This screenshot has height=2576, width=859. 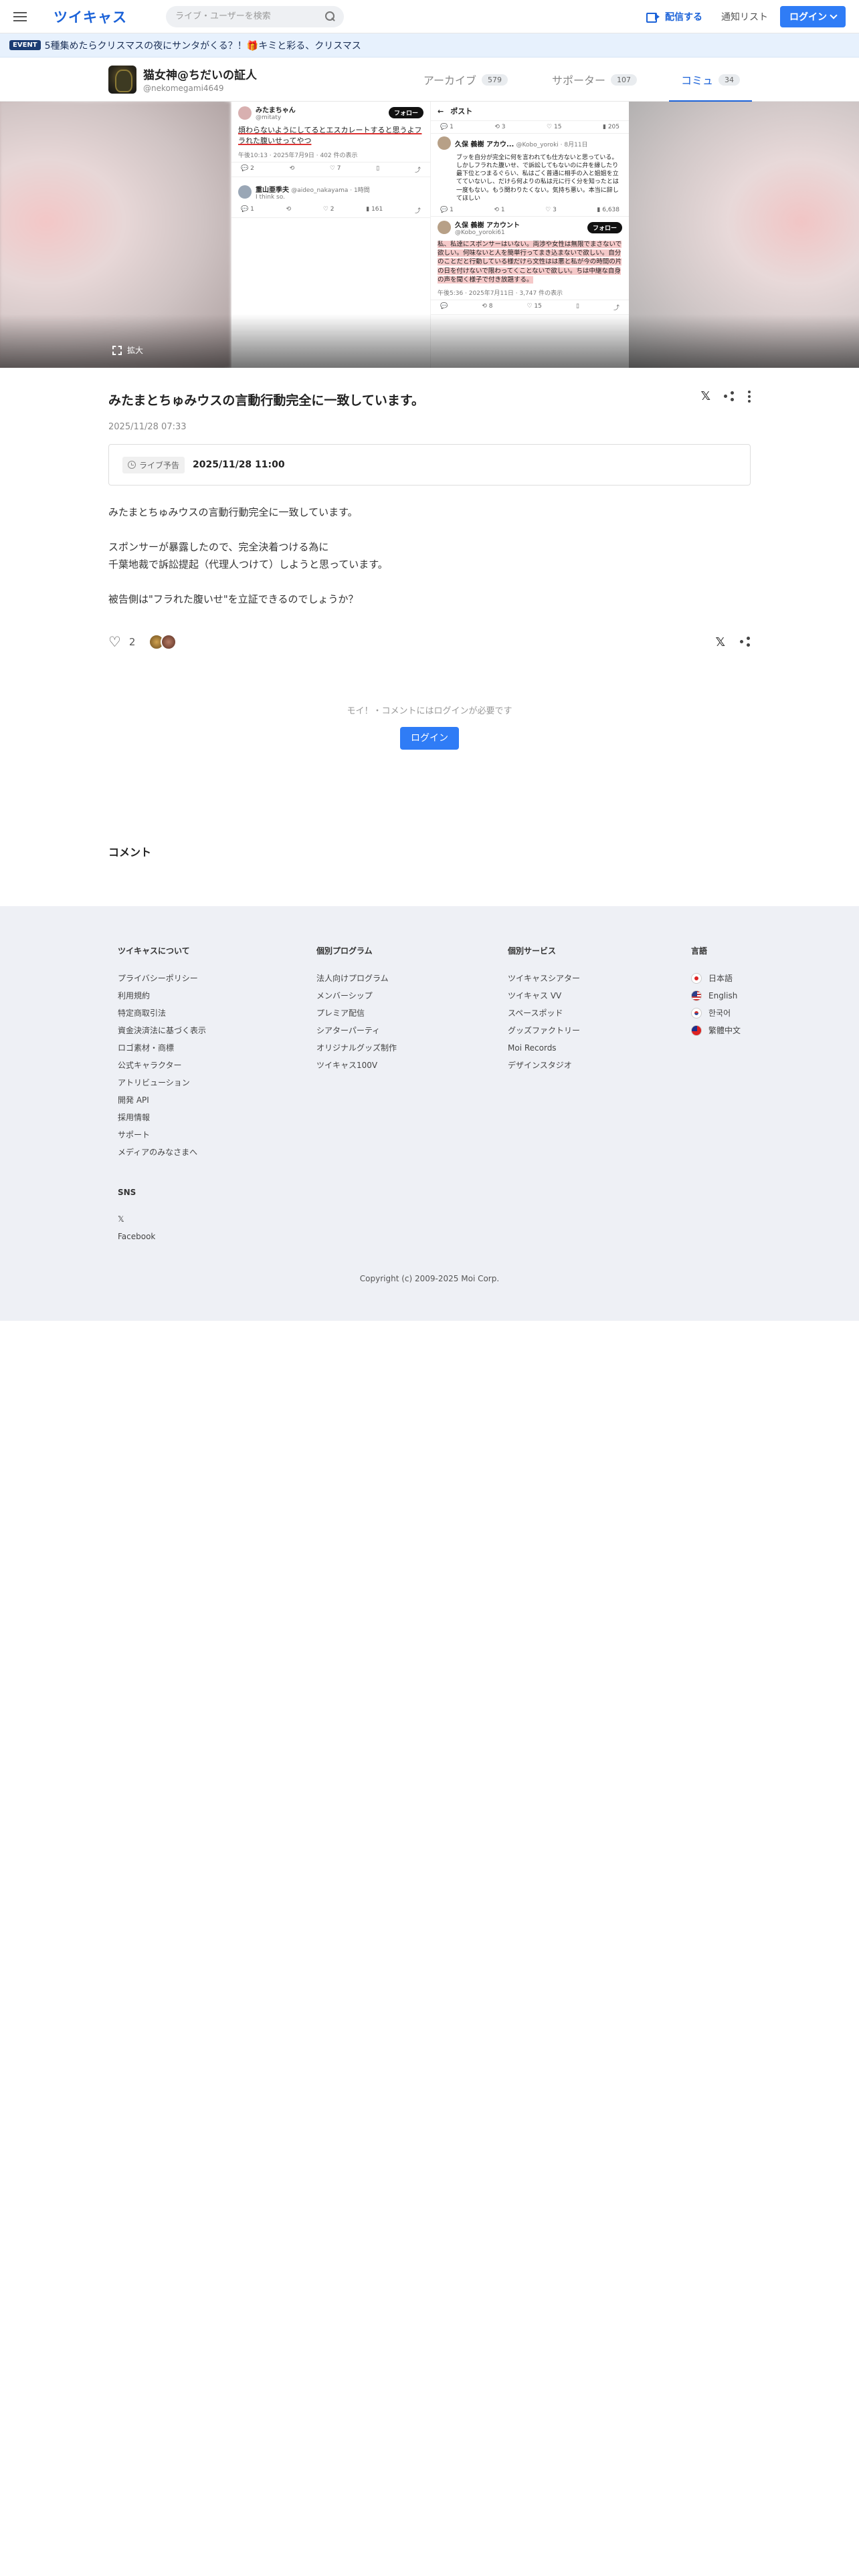 What do you see at coordinates (429, 739) in the screenshot?
I see `login-button: ログイン` at bounding box center [429, 739].